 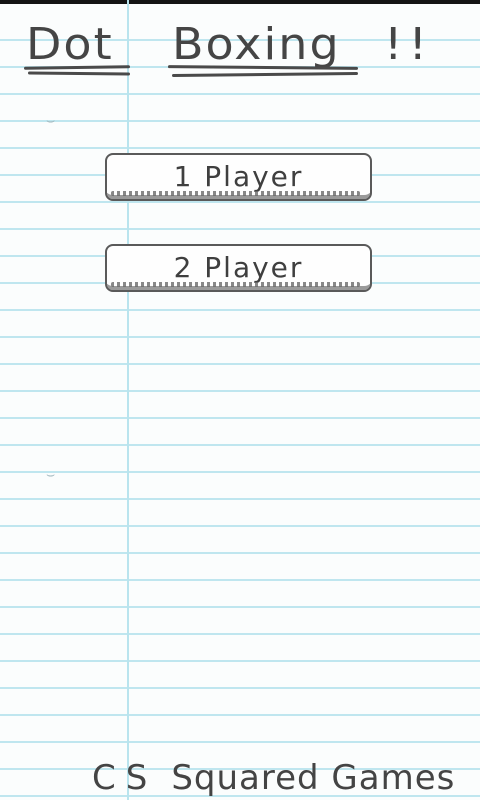 I want to click on title-exclamation: !!, so click(x=408, y=44).